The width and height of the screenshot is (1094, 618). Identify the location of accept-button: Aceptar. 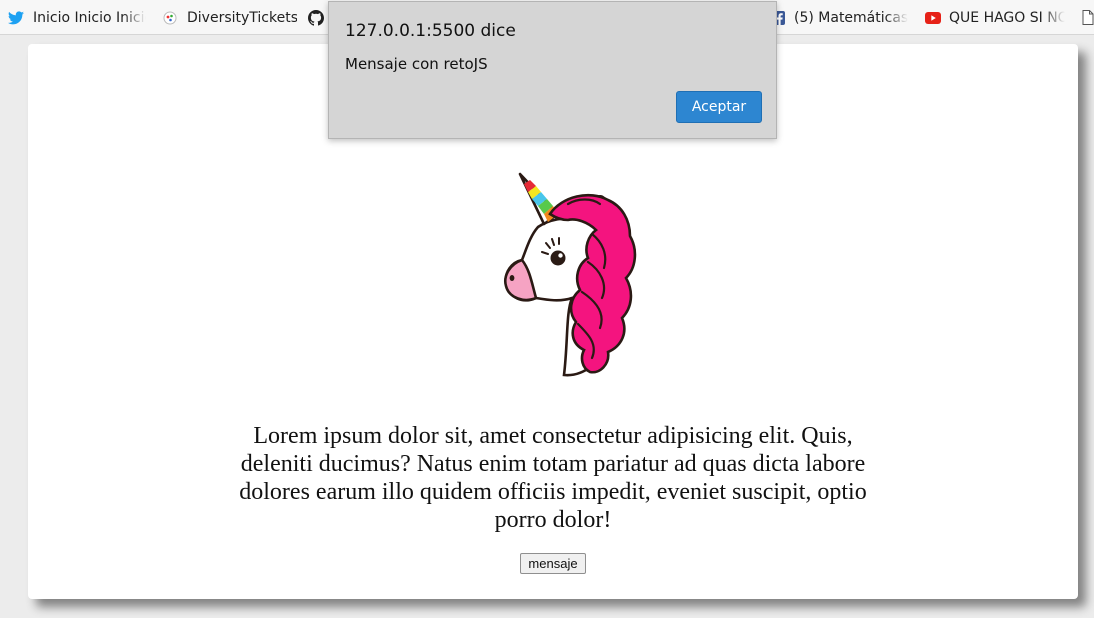
(719, 107).